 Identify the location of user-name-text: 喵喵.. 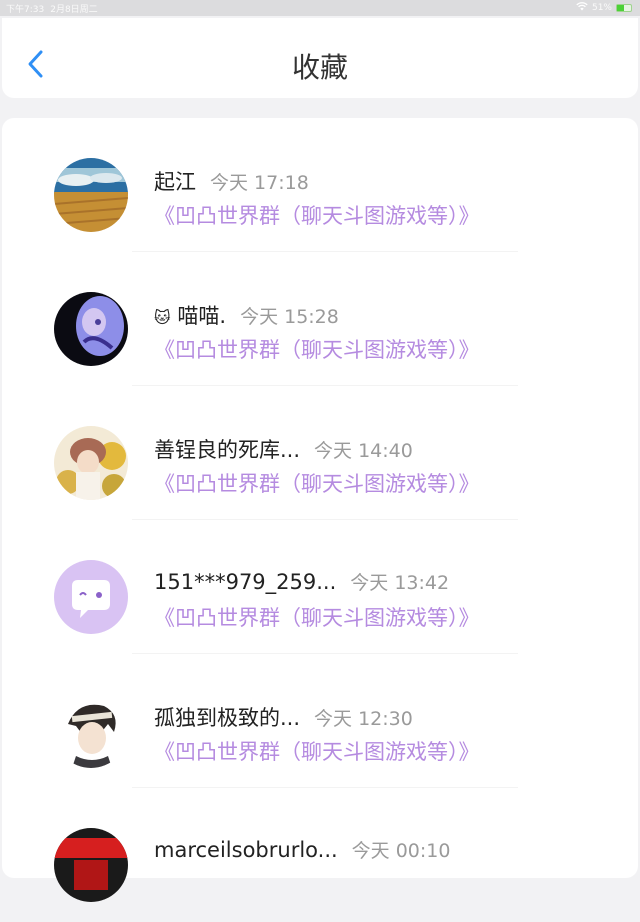
(202, 316).